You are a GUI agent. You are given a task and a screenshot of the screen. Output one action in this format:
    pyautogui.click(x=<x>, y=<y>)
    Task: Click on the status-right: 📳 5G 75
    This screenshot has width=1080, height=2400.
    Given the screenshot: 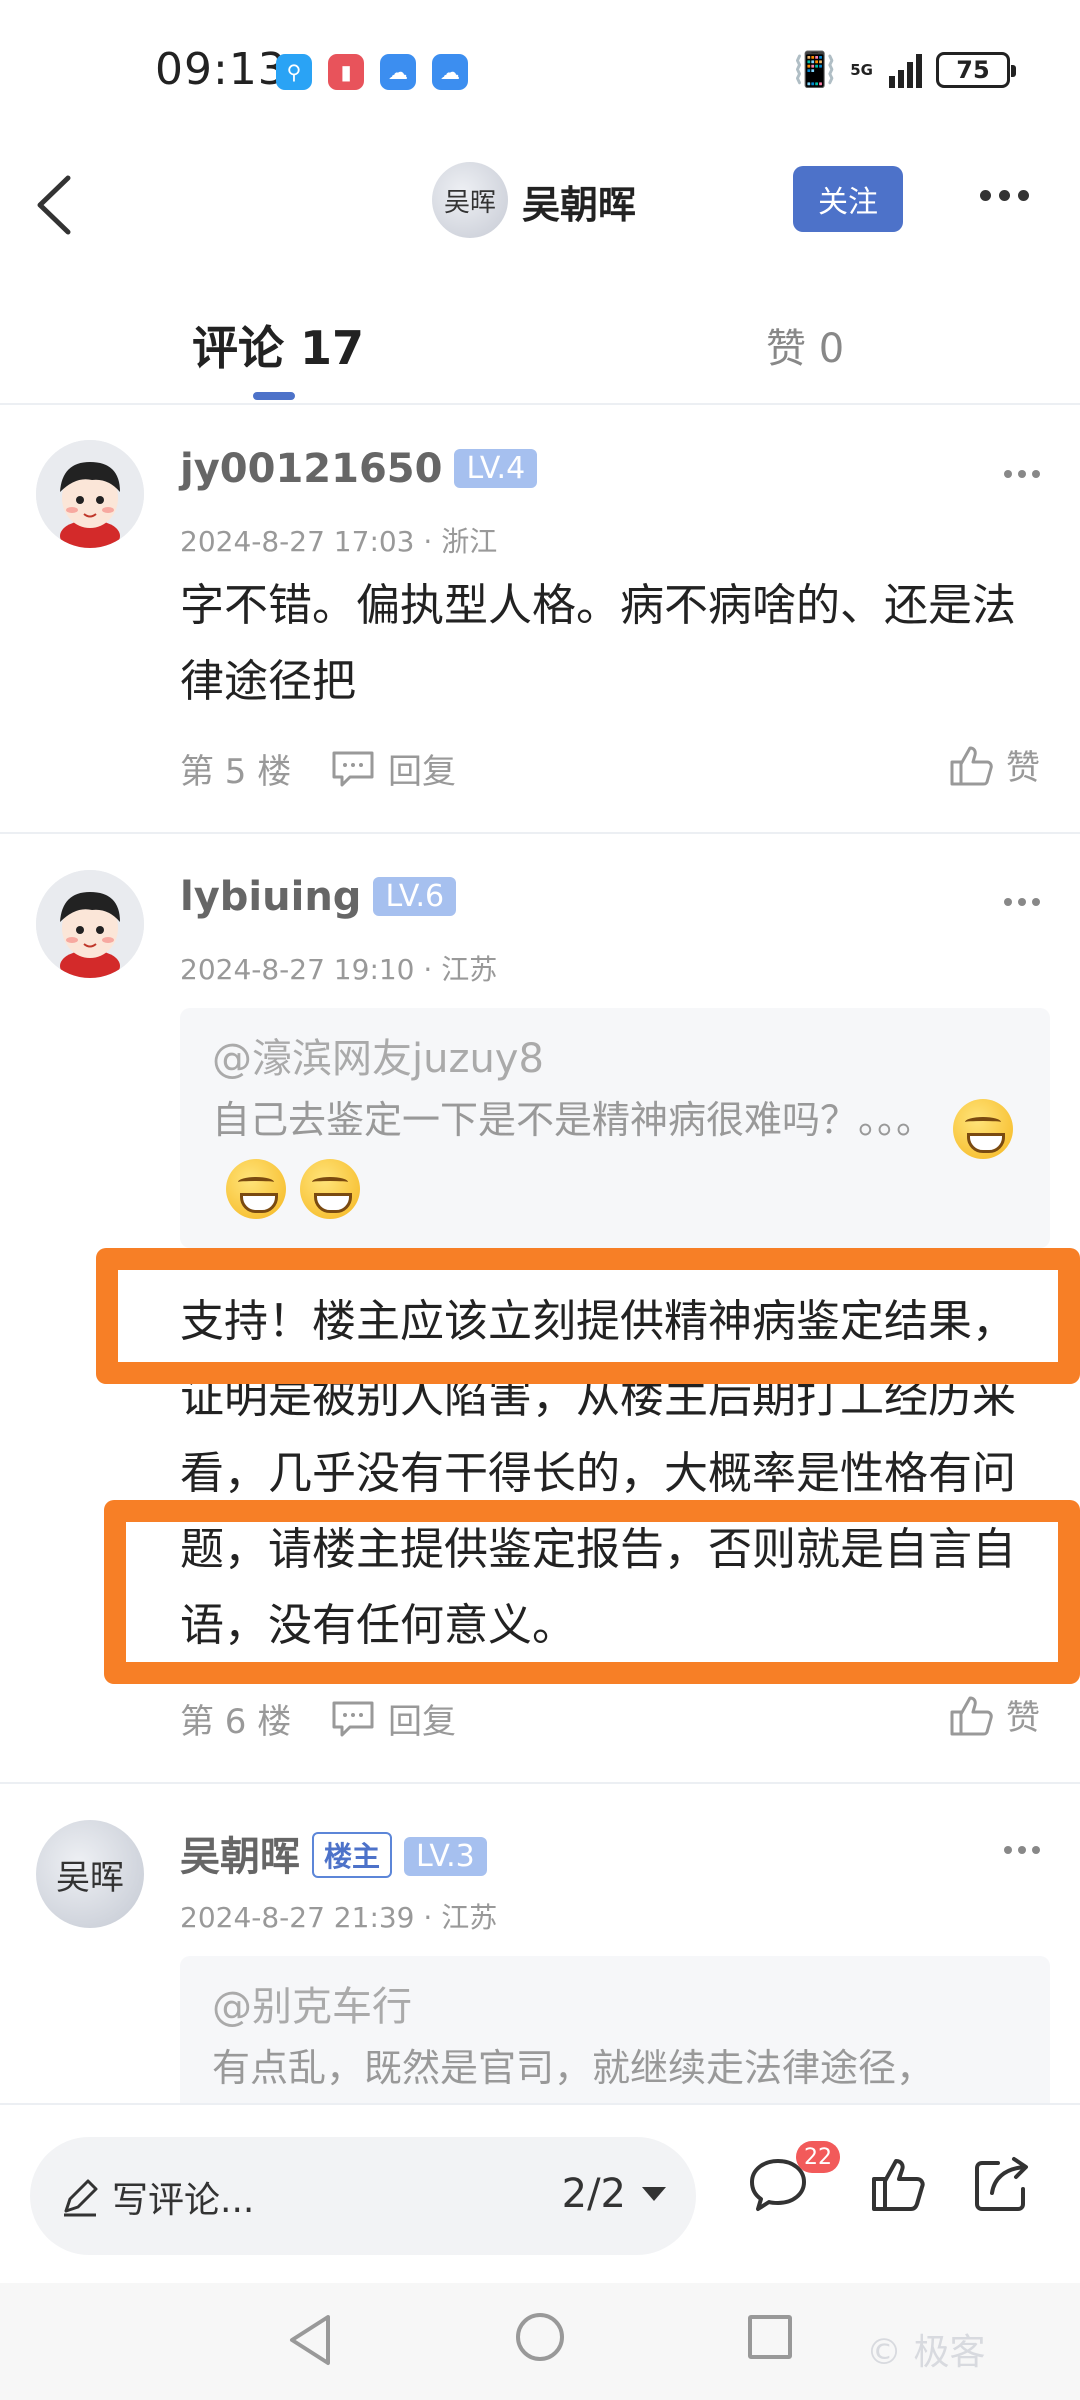 What is the action you would take?
    pyautogui.click(x=904, y=70)
    